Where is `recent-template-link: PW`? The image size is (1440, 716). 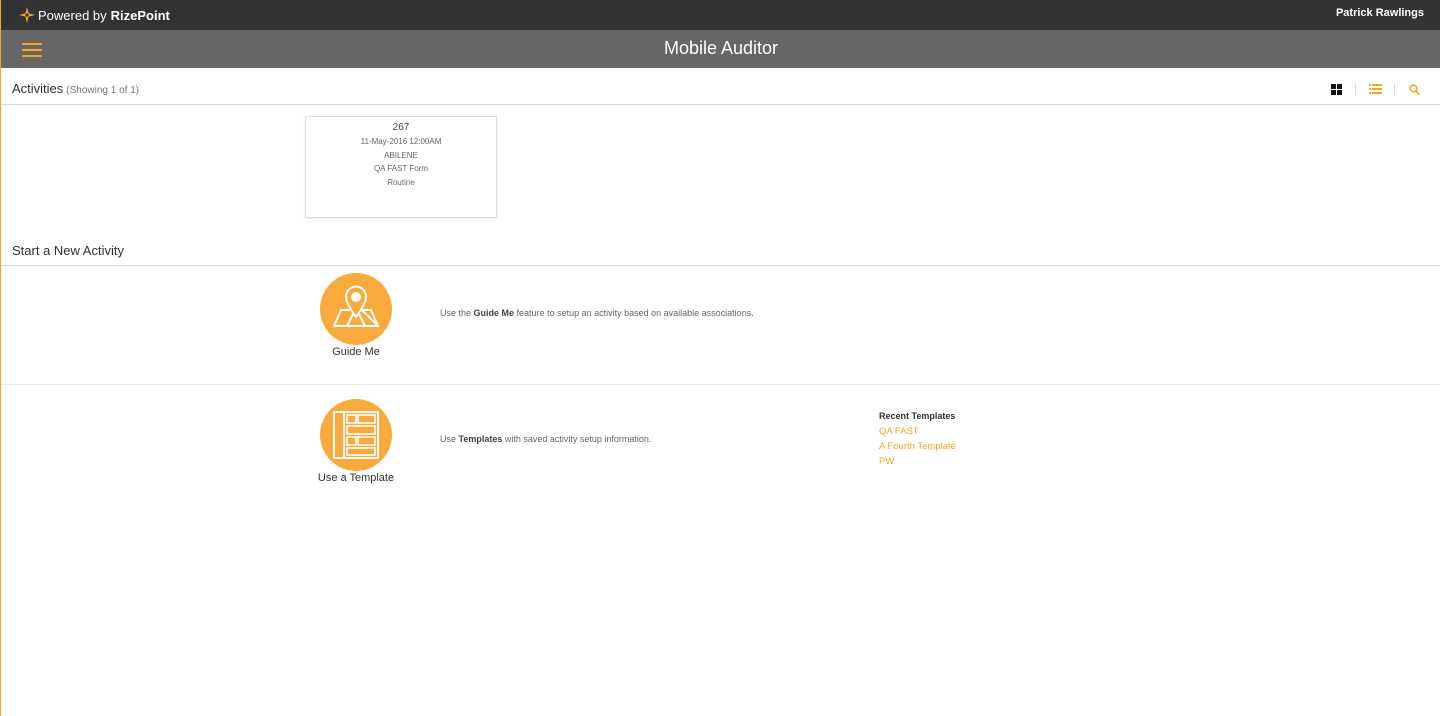
recent-template-link: PW is located at coordinates (917, 461).